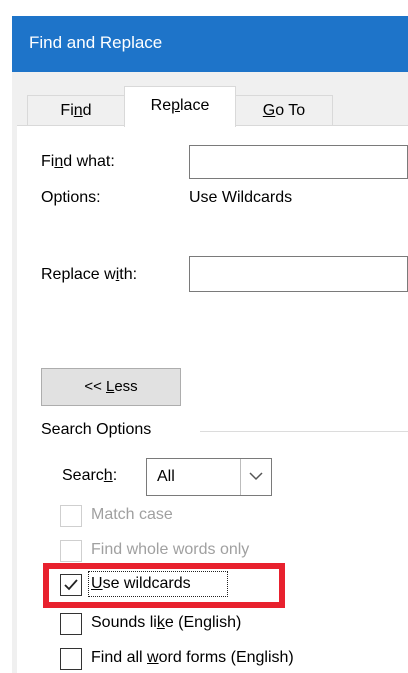 Image resolution: width=408 pixels, height=673 pixels. I want to click on sounds-like-checkbox, so click(71, 624).